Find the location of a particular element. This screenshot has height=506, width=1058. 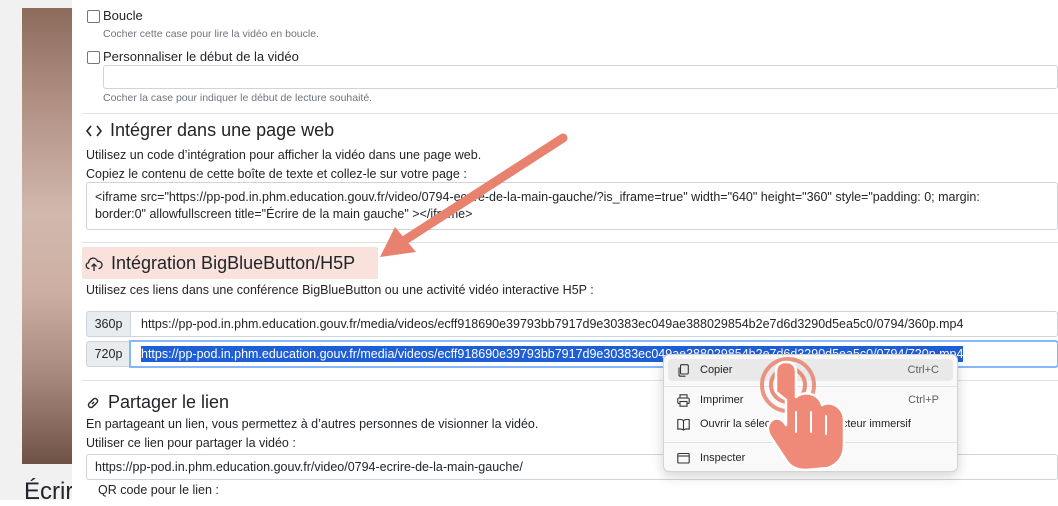

menu-item-label: Imprimer is located at coordinates (722, 400).